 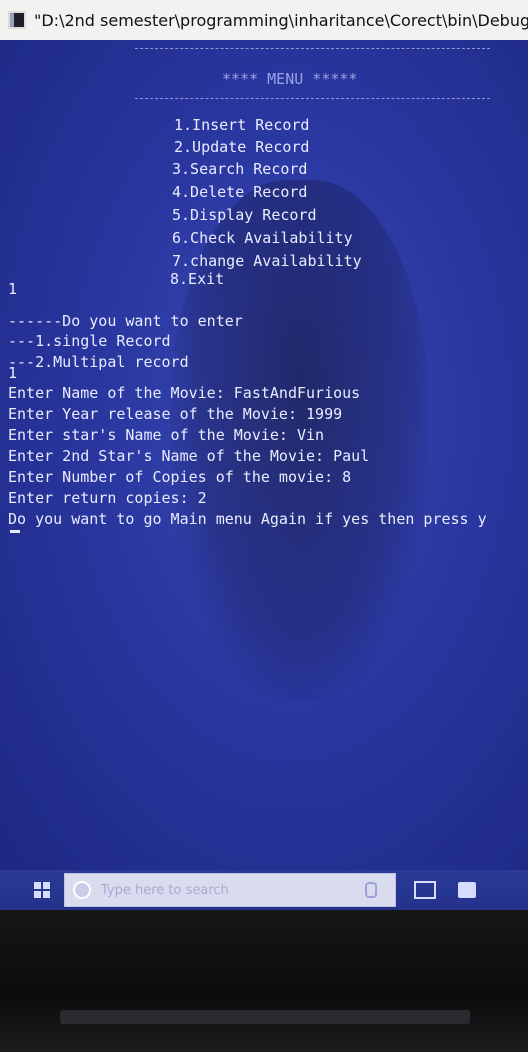 What do you see at coordinates (166, 435) in the screenshot?
I see `star-name-line: Enter star's Name of the Movie: Vin` at bounding box center [166, 435].